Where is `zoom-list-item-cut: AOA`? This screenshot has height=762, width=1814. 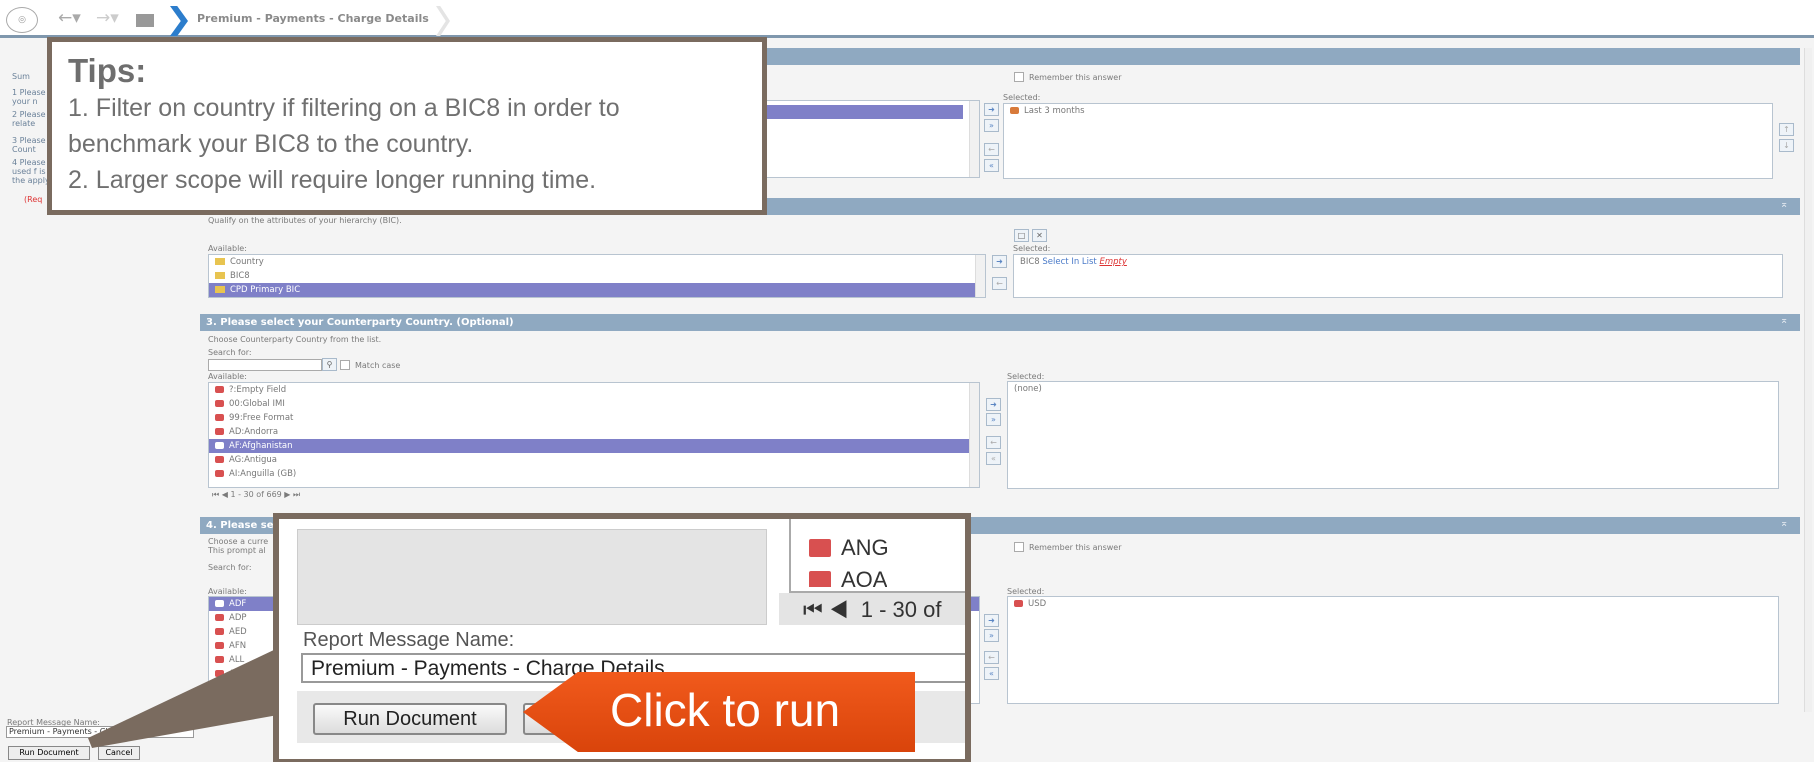 zoom-list-item-cut: AOA is located at coordinates (848, 577).